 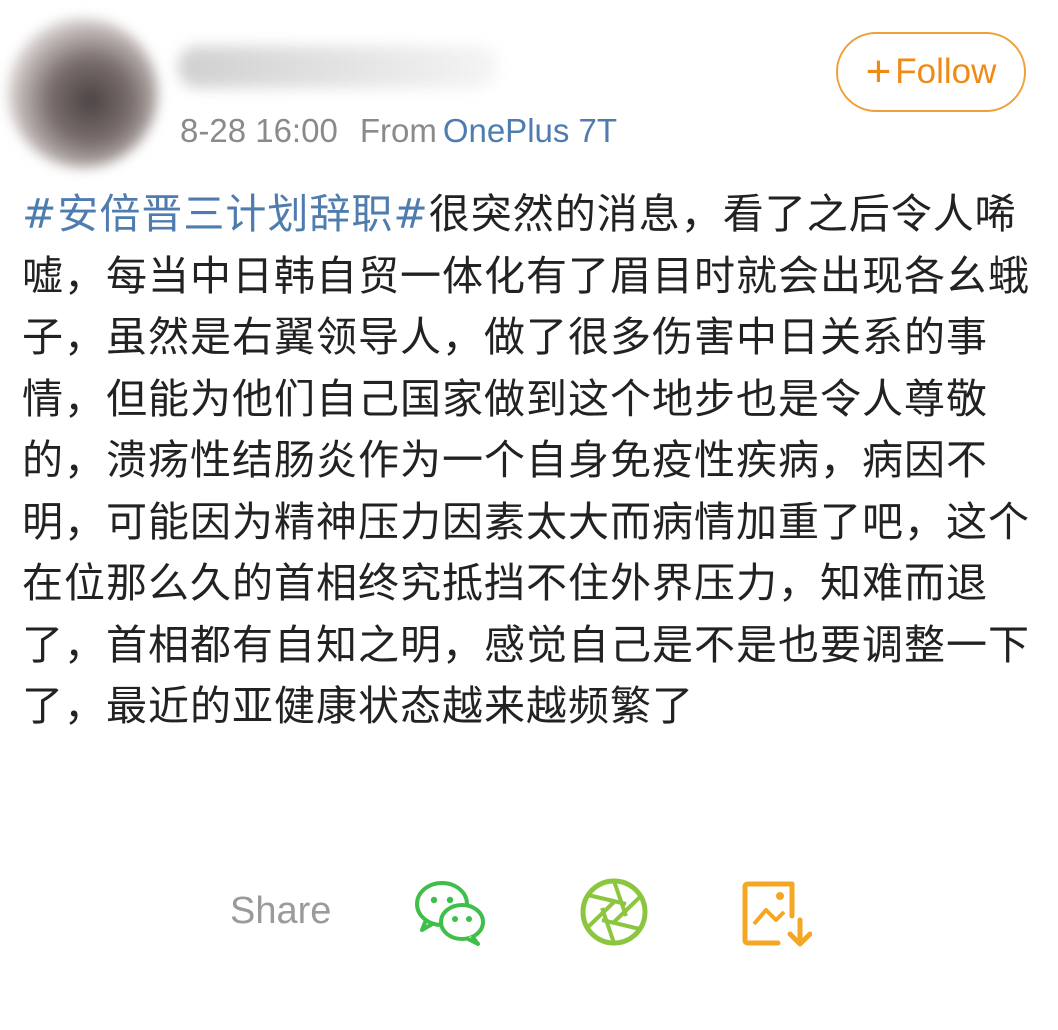 I want to click on device-link: OnePlus 7T, so click(x=530, y=130).